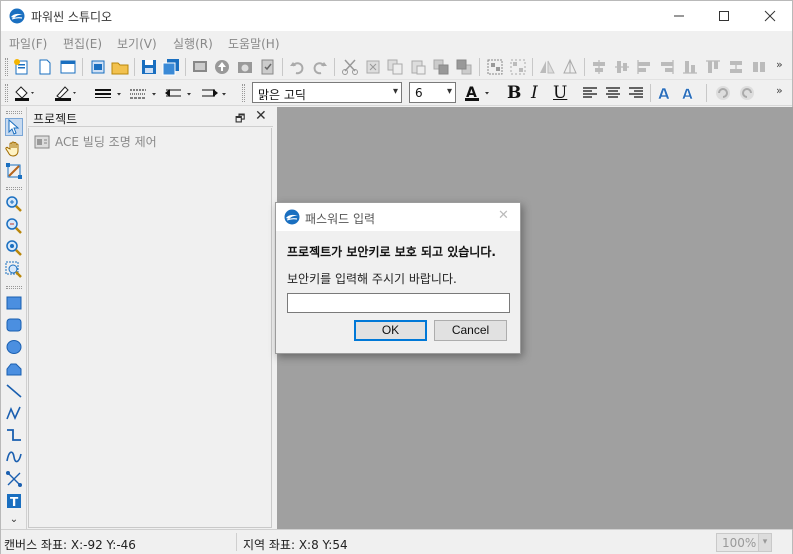 The width and height of the screenshot is (793, 554). I want to click on orthogonal-line-tool-icon, so click(14, 435).